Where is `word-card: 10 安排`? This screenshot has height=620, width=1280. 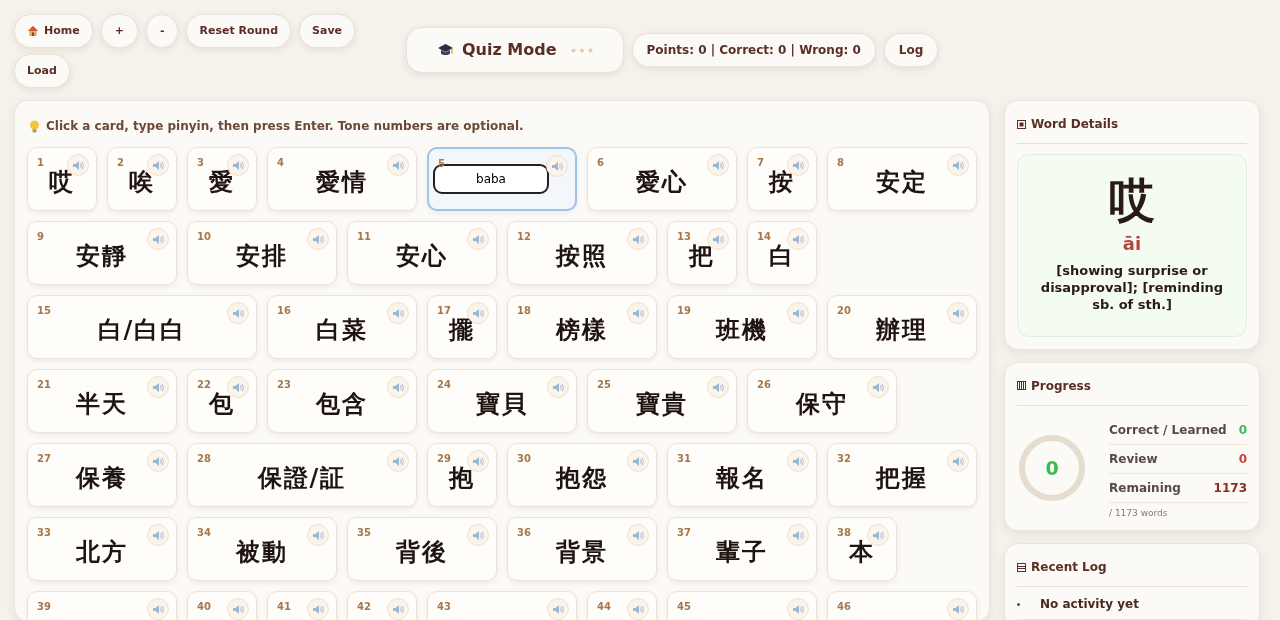
word-card: 10 安排 is located at coordinates (262, 253).